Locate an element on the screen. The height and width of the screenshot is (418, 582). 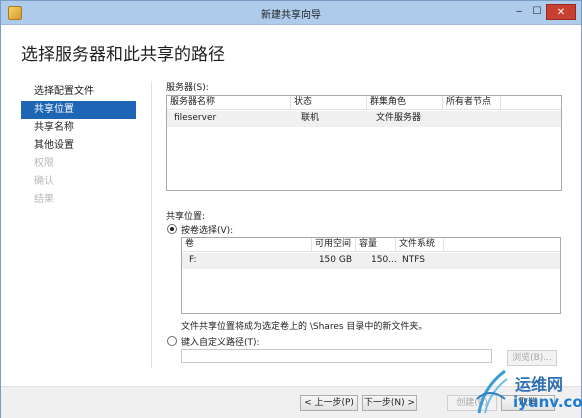
free-space-cell: 150 GB is located at coordinates (335, 260).